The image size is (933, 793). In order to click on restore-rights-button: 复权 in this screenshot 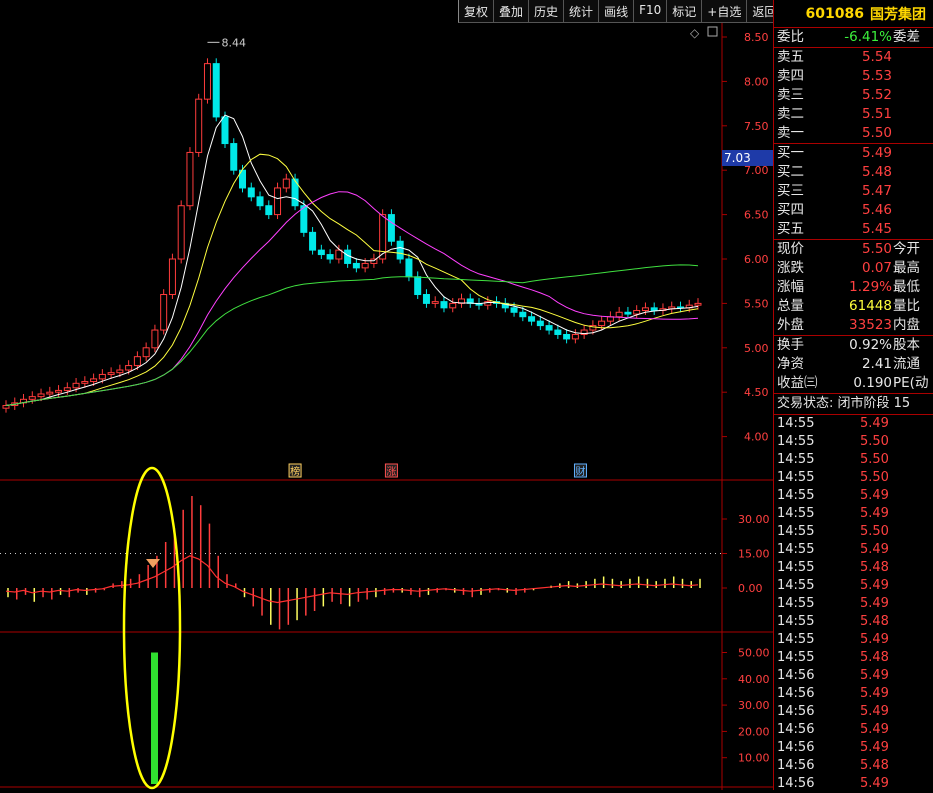, I will do `click(476, 11)`.